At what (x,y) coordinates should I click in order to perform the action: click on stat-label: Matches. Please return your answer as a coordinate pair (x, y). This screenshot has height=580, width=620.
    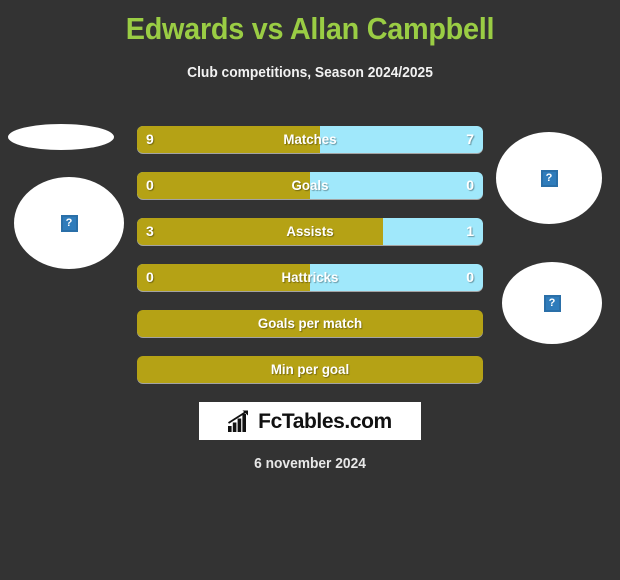
    Looking at the image, I should click on (310, 139).